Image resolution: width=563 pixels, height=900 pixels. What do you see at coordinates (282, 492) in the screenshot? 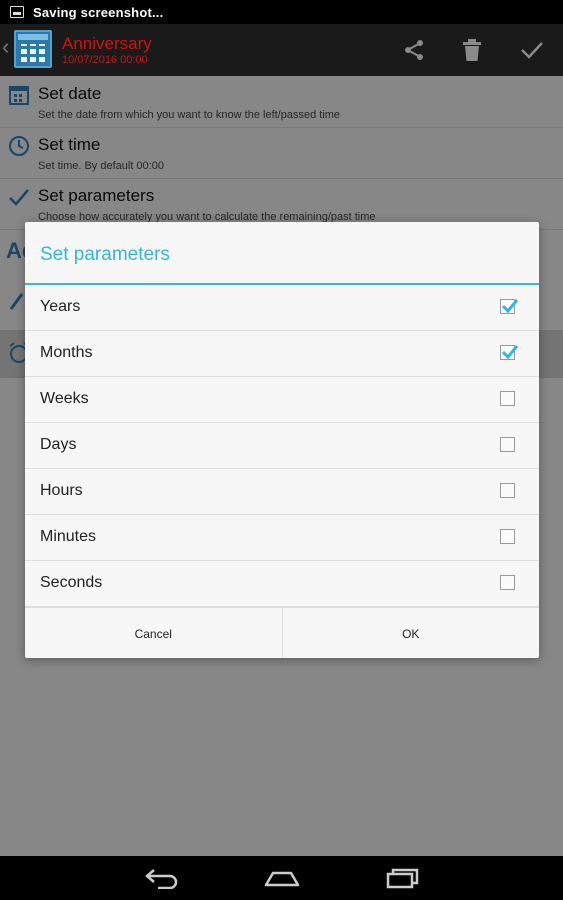
I see `option-hours: Hours` at bounding box center [282, 492].